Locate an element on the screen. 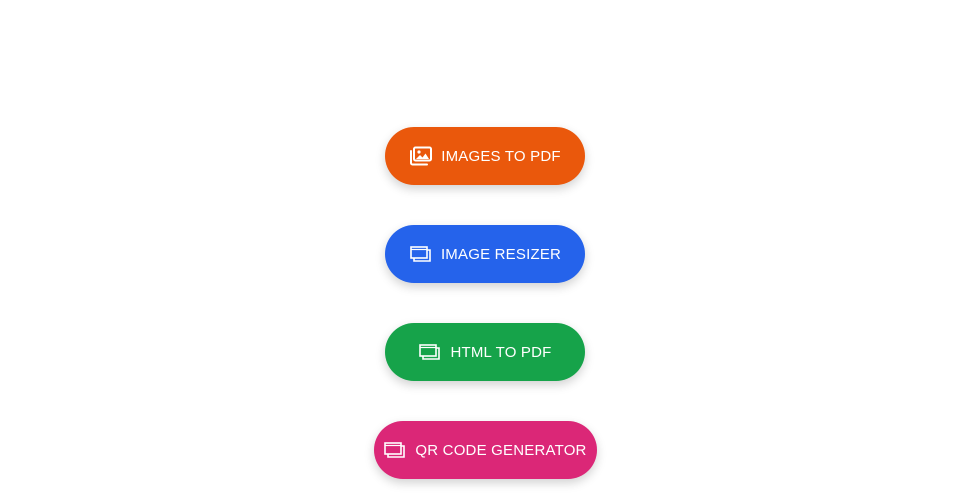  html-to-pdf-button: HTML TO PDF is located at coordinates (485, 352).